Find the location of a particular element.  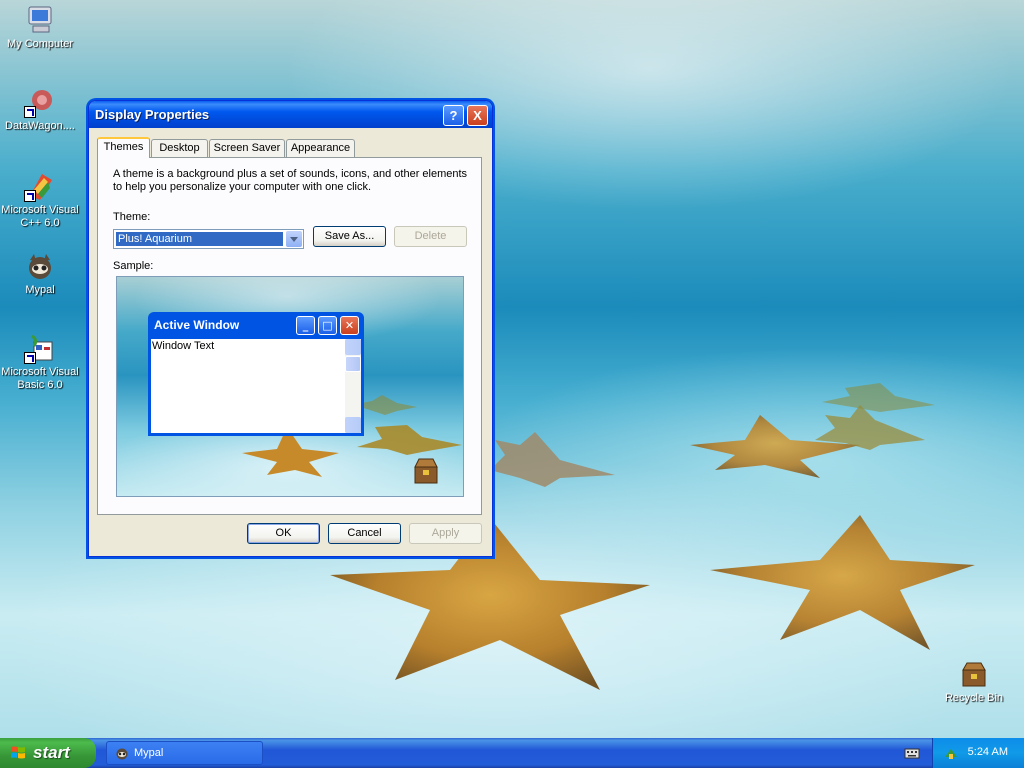

my-computer-icon is located at coordinates (40, 20).